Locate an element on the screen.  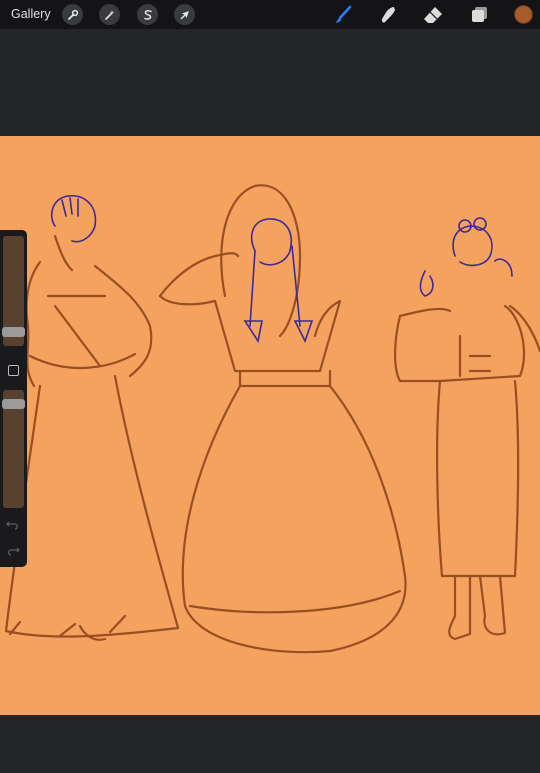
adjustments-button is located at coordinates (109, 14).